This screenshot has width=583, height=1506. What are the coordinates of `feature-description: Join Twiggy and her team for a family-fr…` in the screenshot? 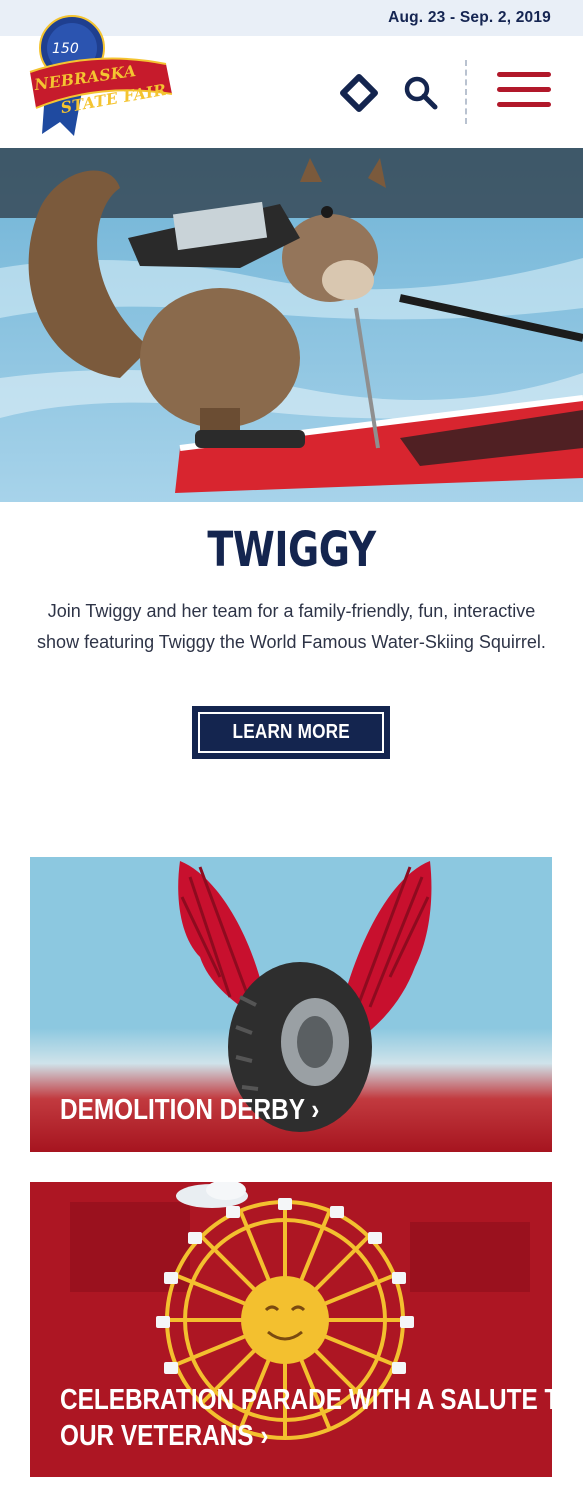 It's located at (291, 626).